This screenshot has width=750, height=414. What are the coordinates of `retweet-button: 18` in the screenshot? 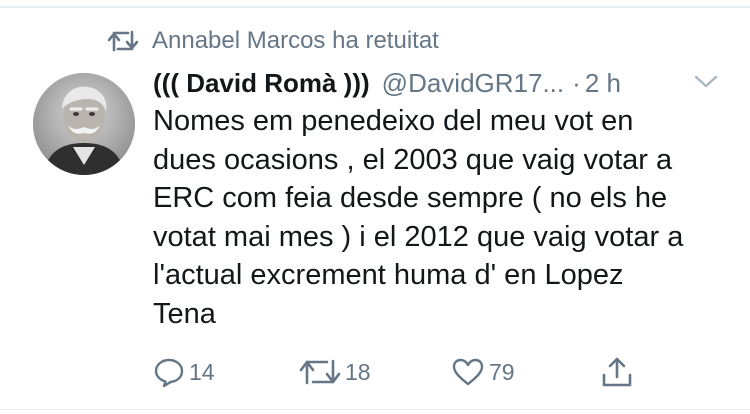 It's located at (335, 372).